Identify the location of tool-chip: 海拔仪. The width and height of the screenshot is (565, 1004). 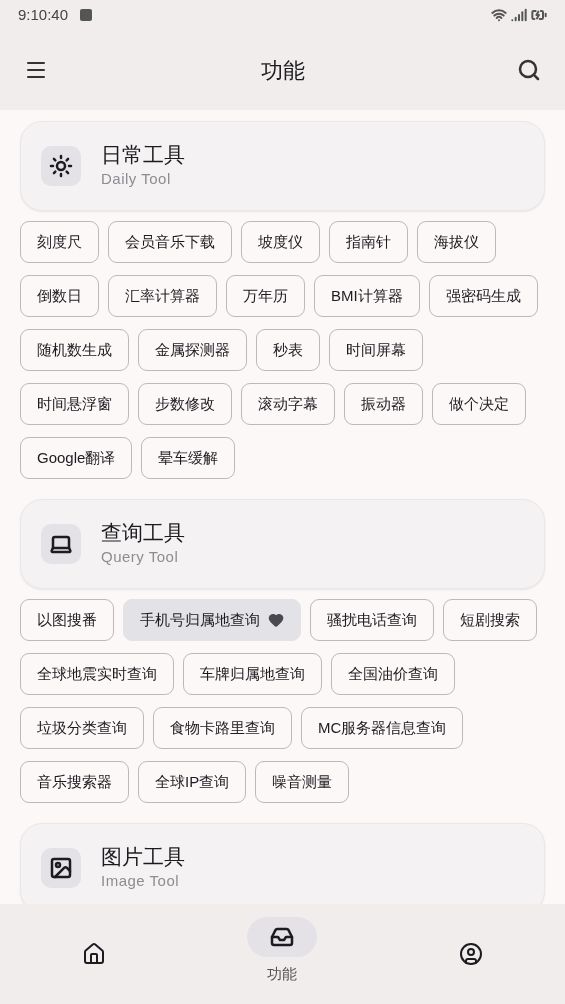
(456, 242).